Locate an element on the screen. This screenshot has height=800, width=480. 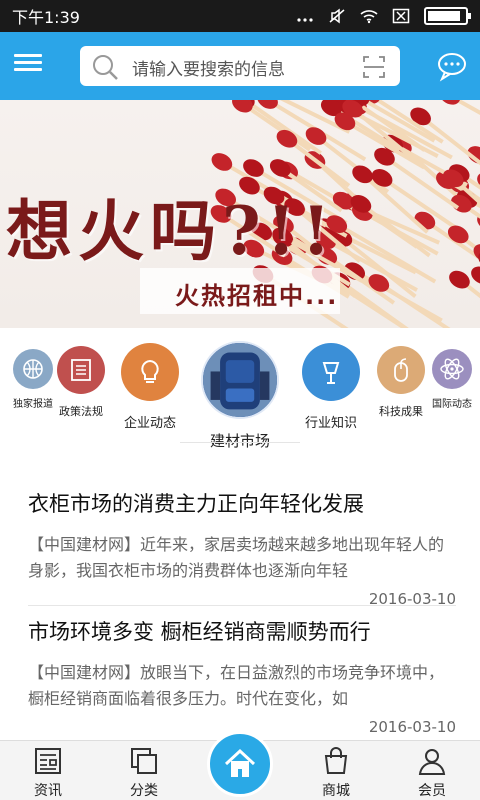
category-tech: 科技成果 is located at coordinates (401, 382).